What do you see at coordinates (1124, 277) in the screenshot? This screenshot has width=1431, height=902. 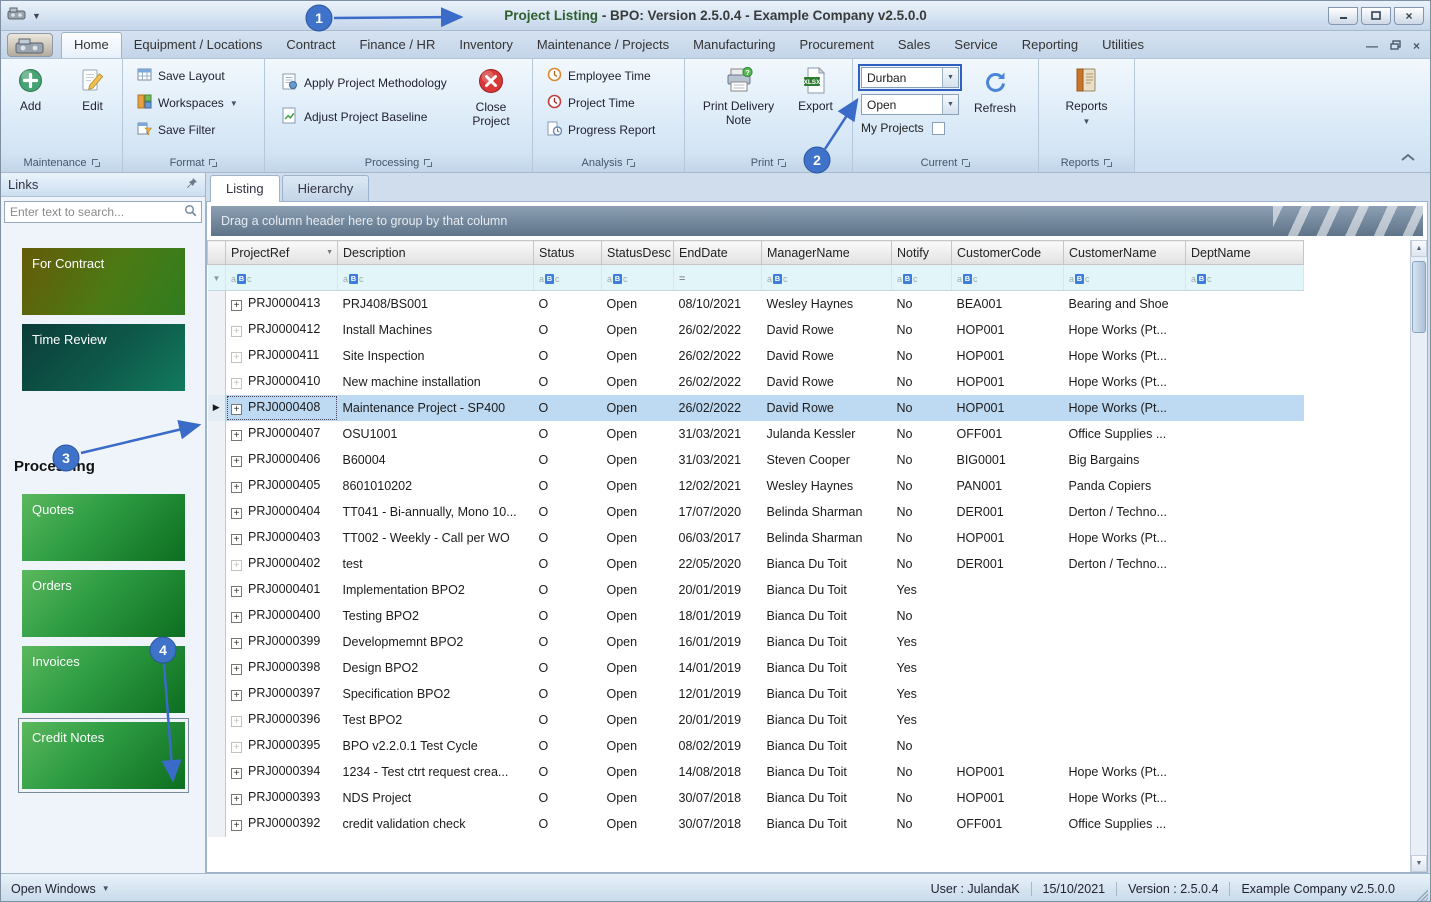 I see `filter-cell-customername: aBc` at bounding box center [1124, 277].